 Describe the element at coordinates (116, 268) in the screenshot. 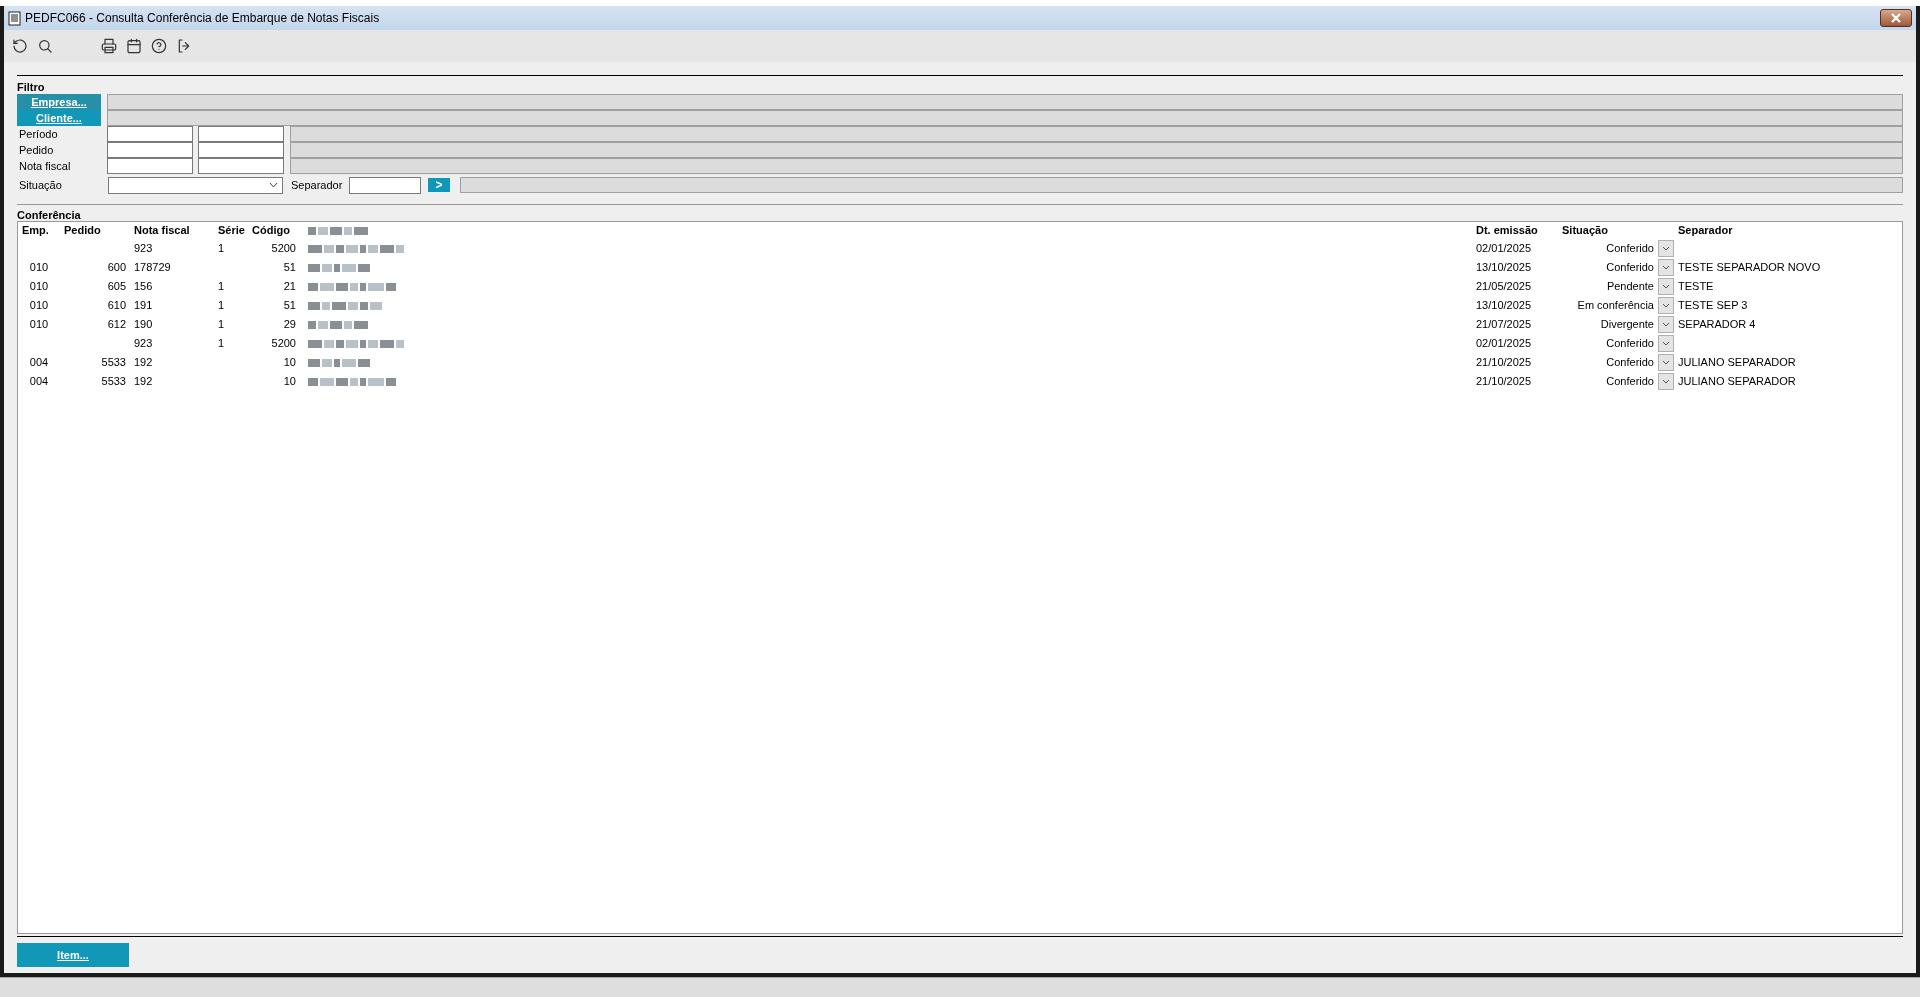

I see `table-cell-text: 600` at that location.